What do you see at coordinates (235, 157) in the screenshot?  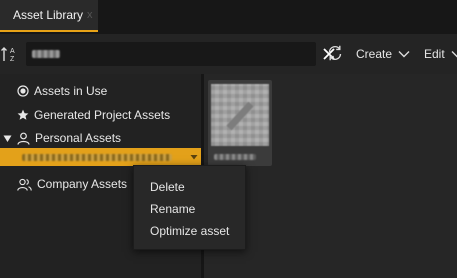 I see `asset-name-redacted` at bounding box center [235, 157].